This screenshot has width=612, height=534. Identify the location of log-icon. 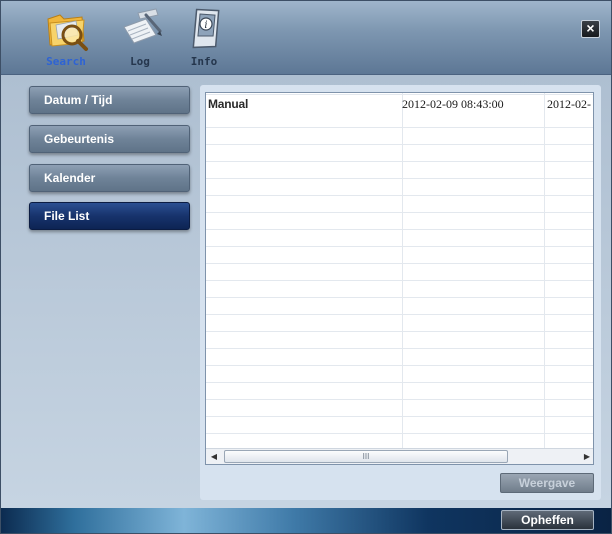
(142, 26).